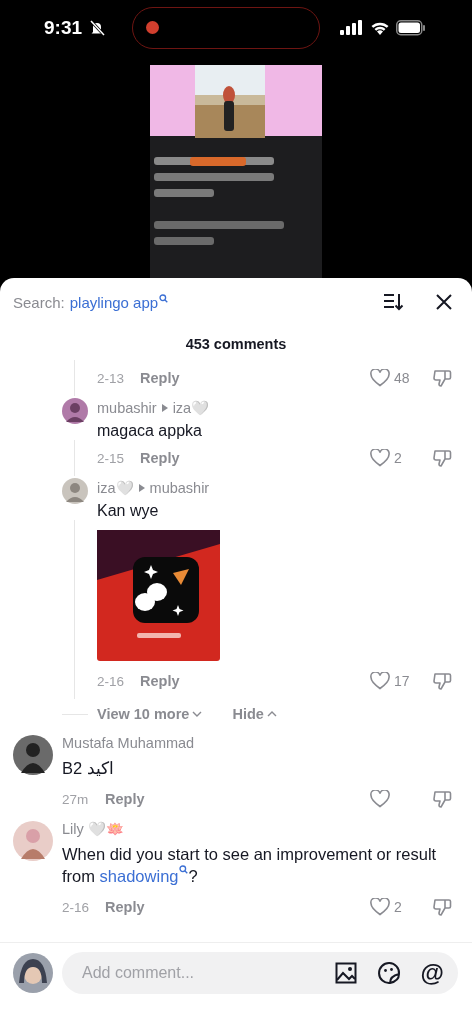 This screenshot has height=1024, width=472. I want to click on comment-date: 2-15, so click(111, 458).